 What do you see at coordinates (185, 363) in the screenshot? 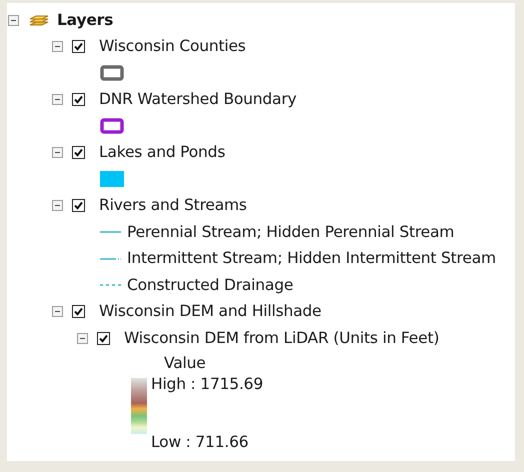
I see `legend-heading: Value` at bounding box center [185, 363].